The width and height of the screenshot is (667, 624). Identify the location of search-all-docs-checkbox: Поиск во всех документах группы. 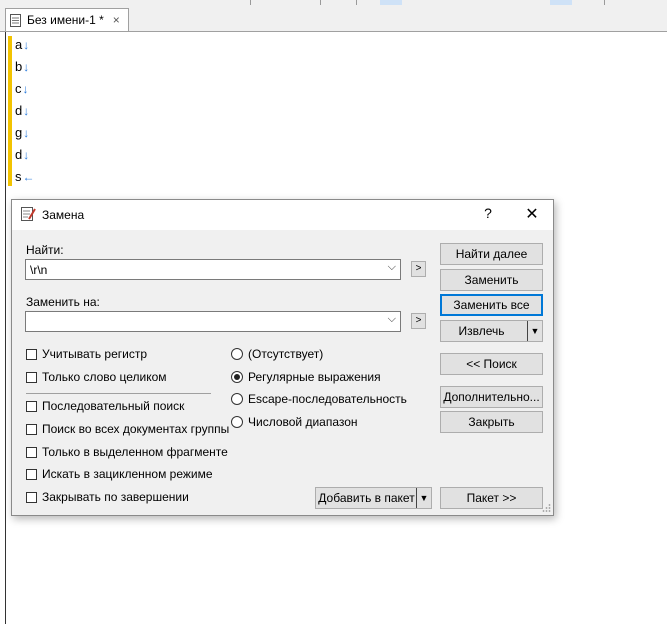
(127, 429).